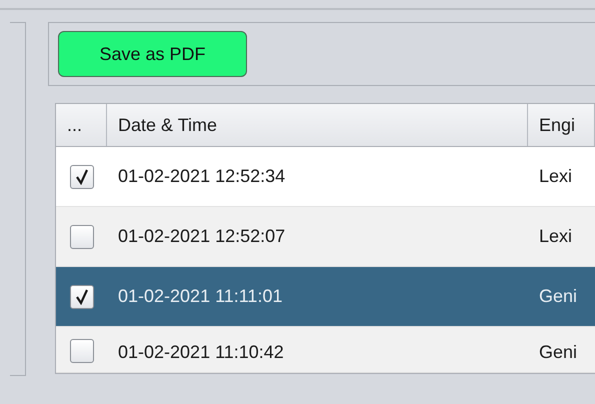  What do you see at coordinates (561, 125) in the screenshot?
I see `column-header: Engi` at bounding box center [561, 125].